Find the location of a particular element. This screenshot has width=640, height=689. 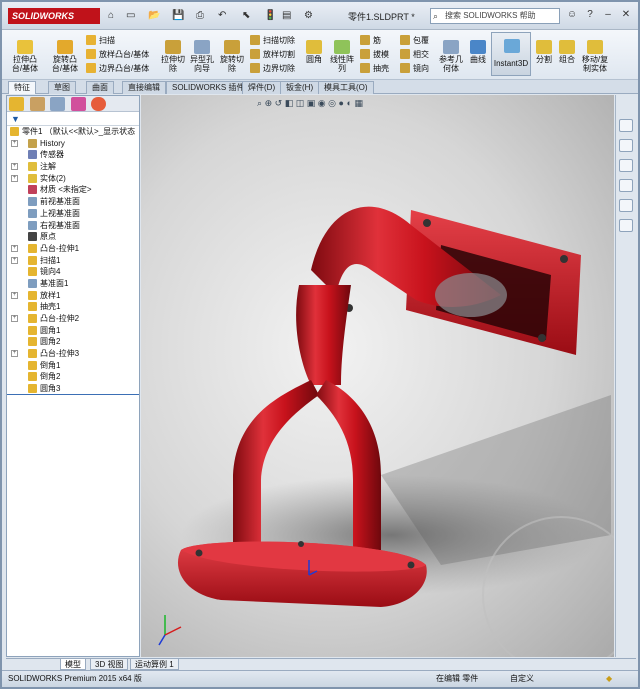

tree-item: 前视基准面 is located at coordinates (73, 202).